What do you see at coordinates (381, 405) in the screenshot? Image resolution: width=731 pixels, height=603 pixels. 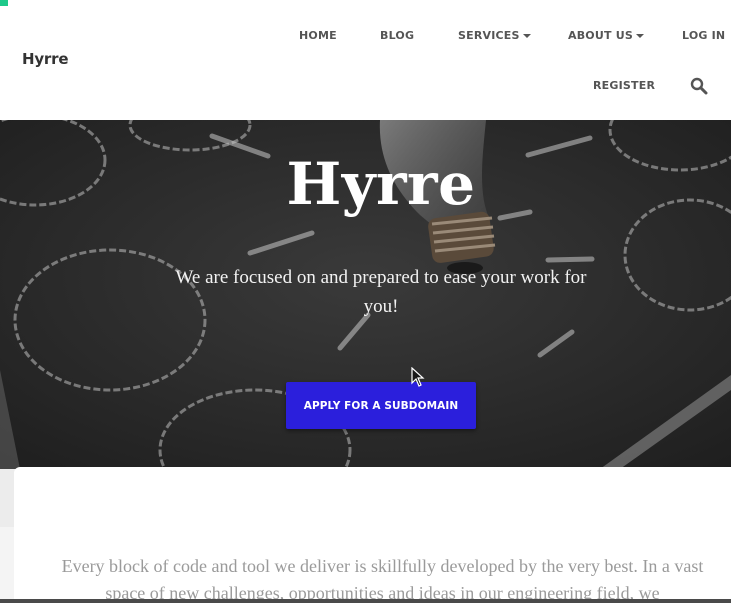 I see `apply-subdomain-button: APPLY FOR A SUBDOMAIN` at bounding box center [381, 405].